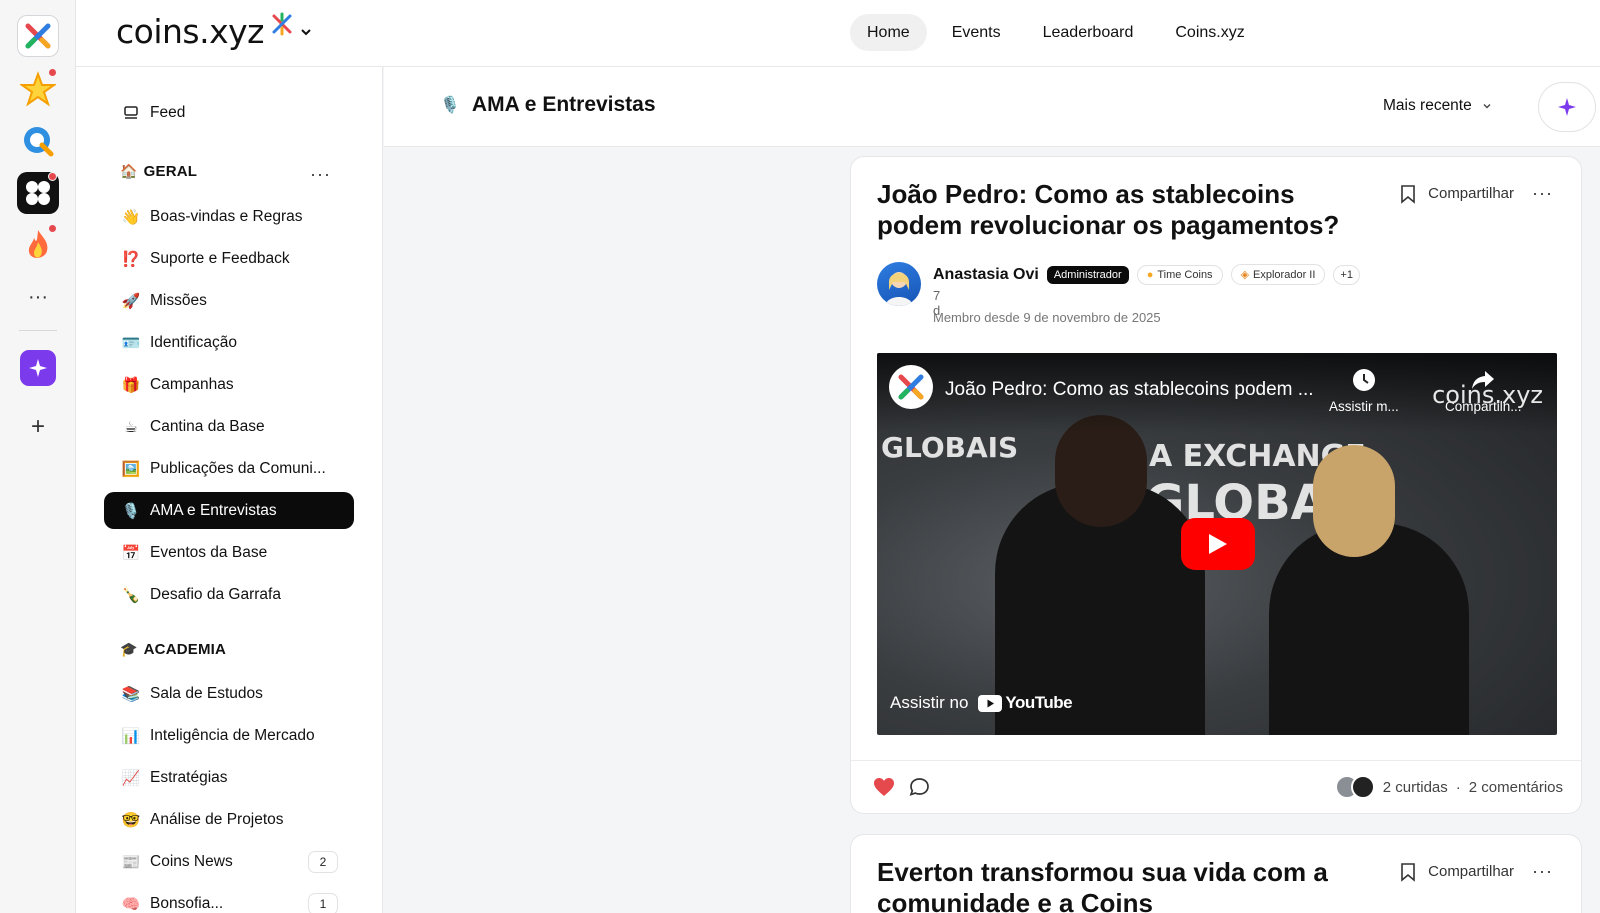 This screenshot has height=913, width=1600. I want to click on sidebar-item-sala-estudos: 📚 Sala de Estudos, so click(229, 693).